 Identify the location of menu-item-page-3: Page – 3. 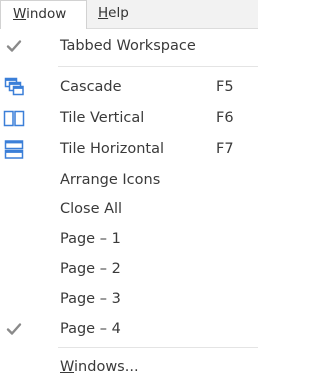
(129, 299).